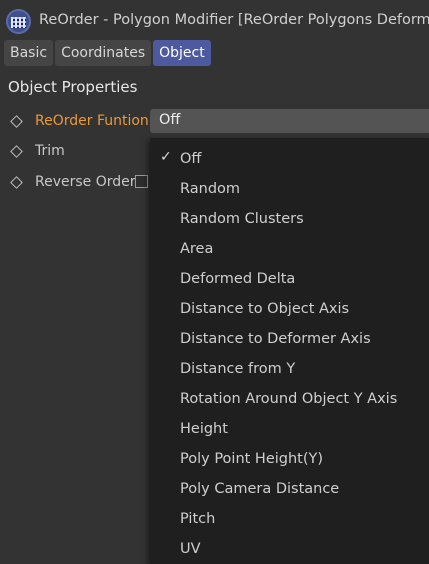 The height and width of the screenshot is (564, 429). I want to click on reorder-function-row: ReOrder Funtion, so click(75, 122).